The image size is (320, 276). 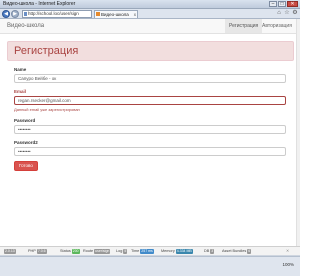 I want to click on debug-version: 2.0.13, so click(x=9, y=251).